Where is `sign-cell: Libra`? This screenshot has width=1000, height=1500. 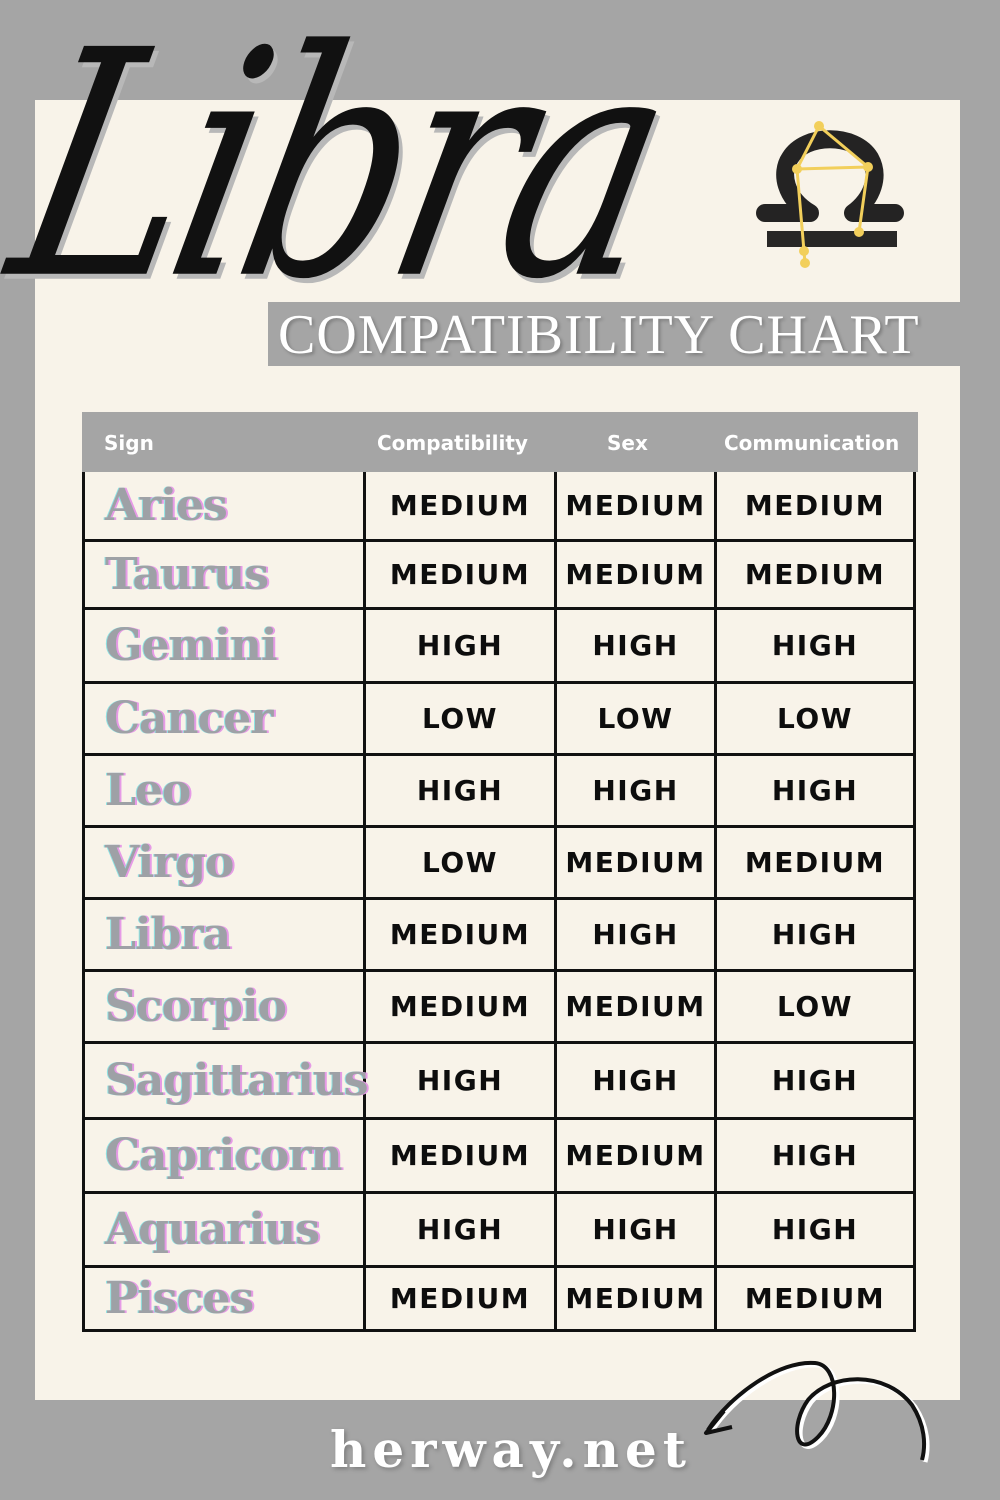 sign-cell: Libra is located at coordinates (225, 934).